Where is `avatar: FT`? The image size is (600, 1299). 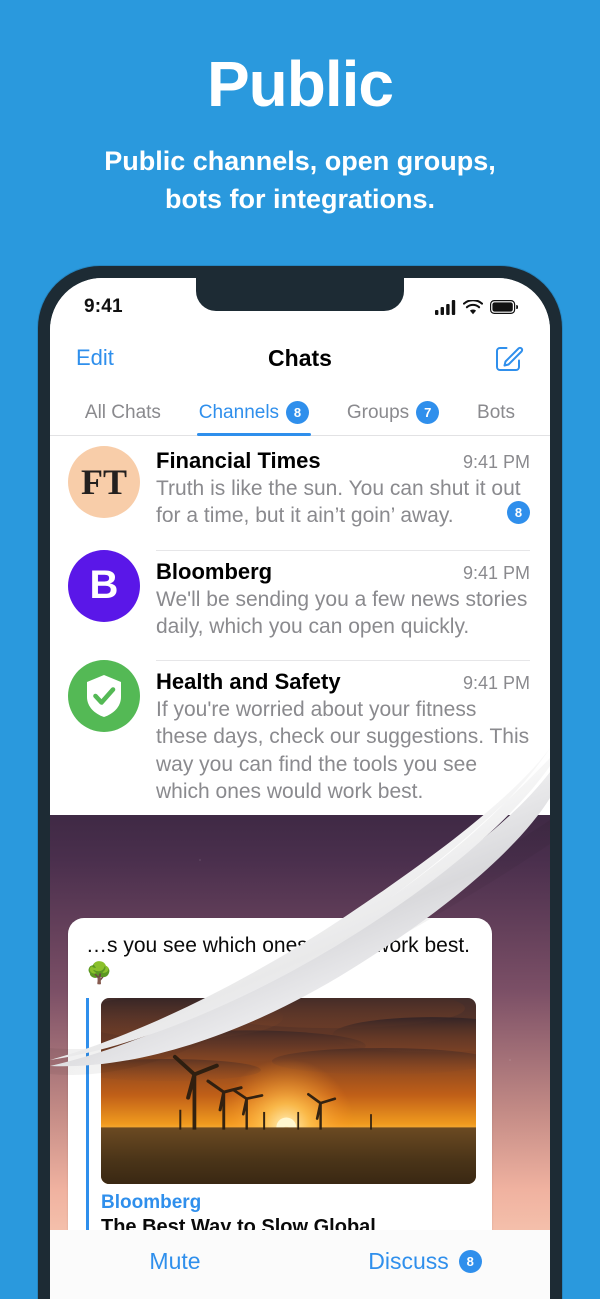 avatar: FT is located at coordinates (104, 482).